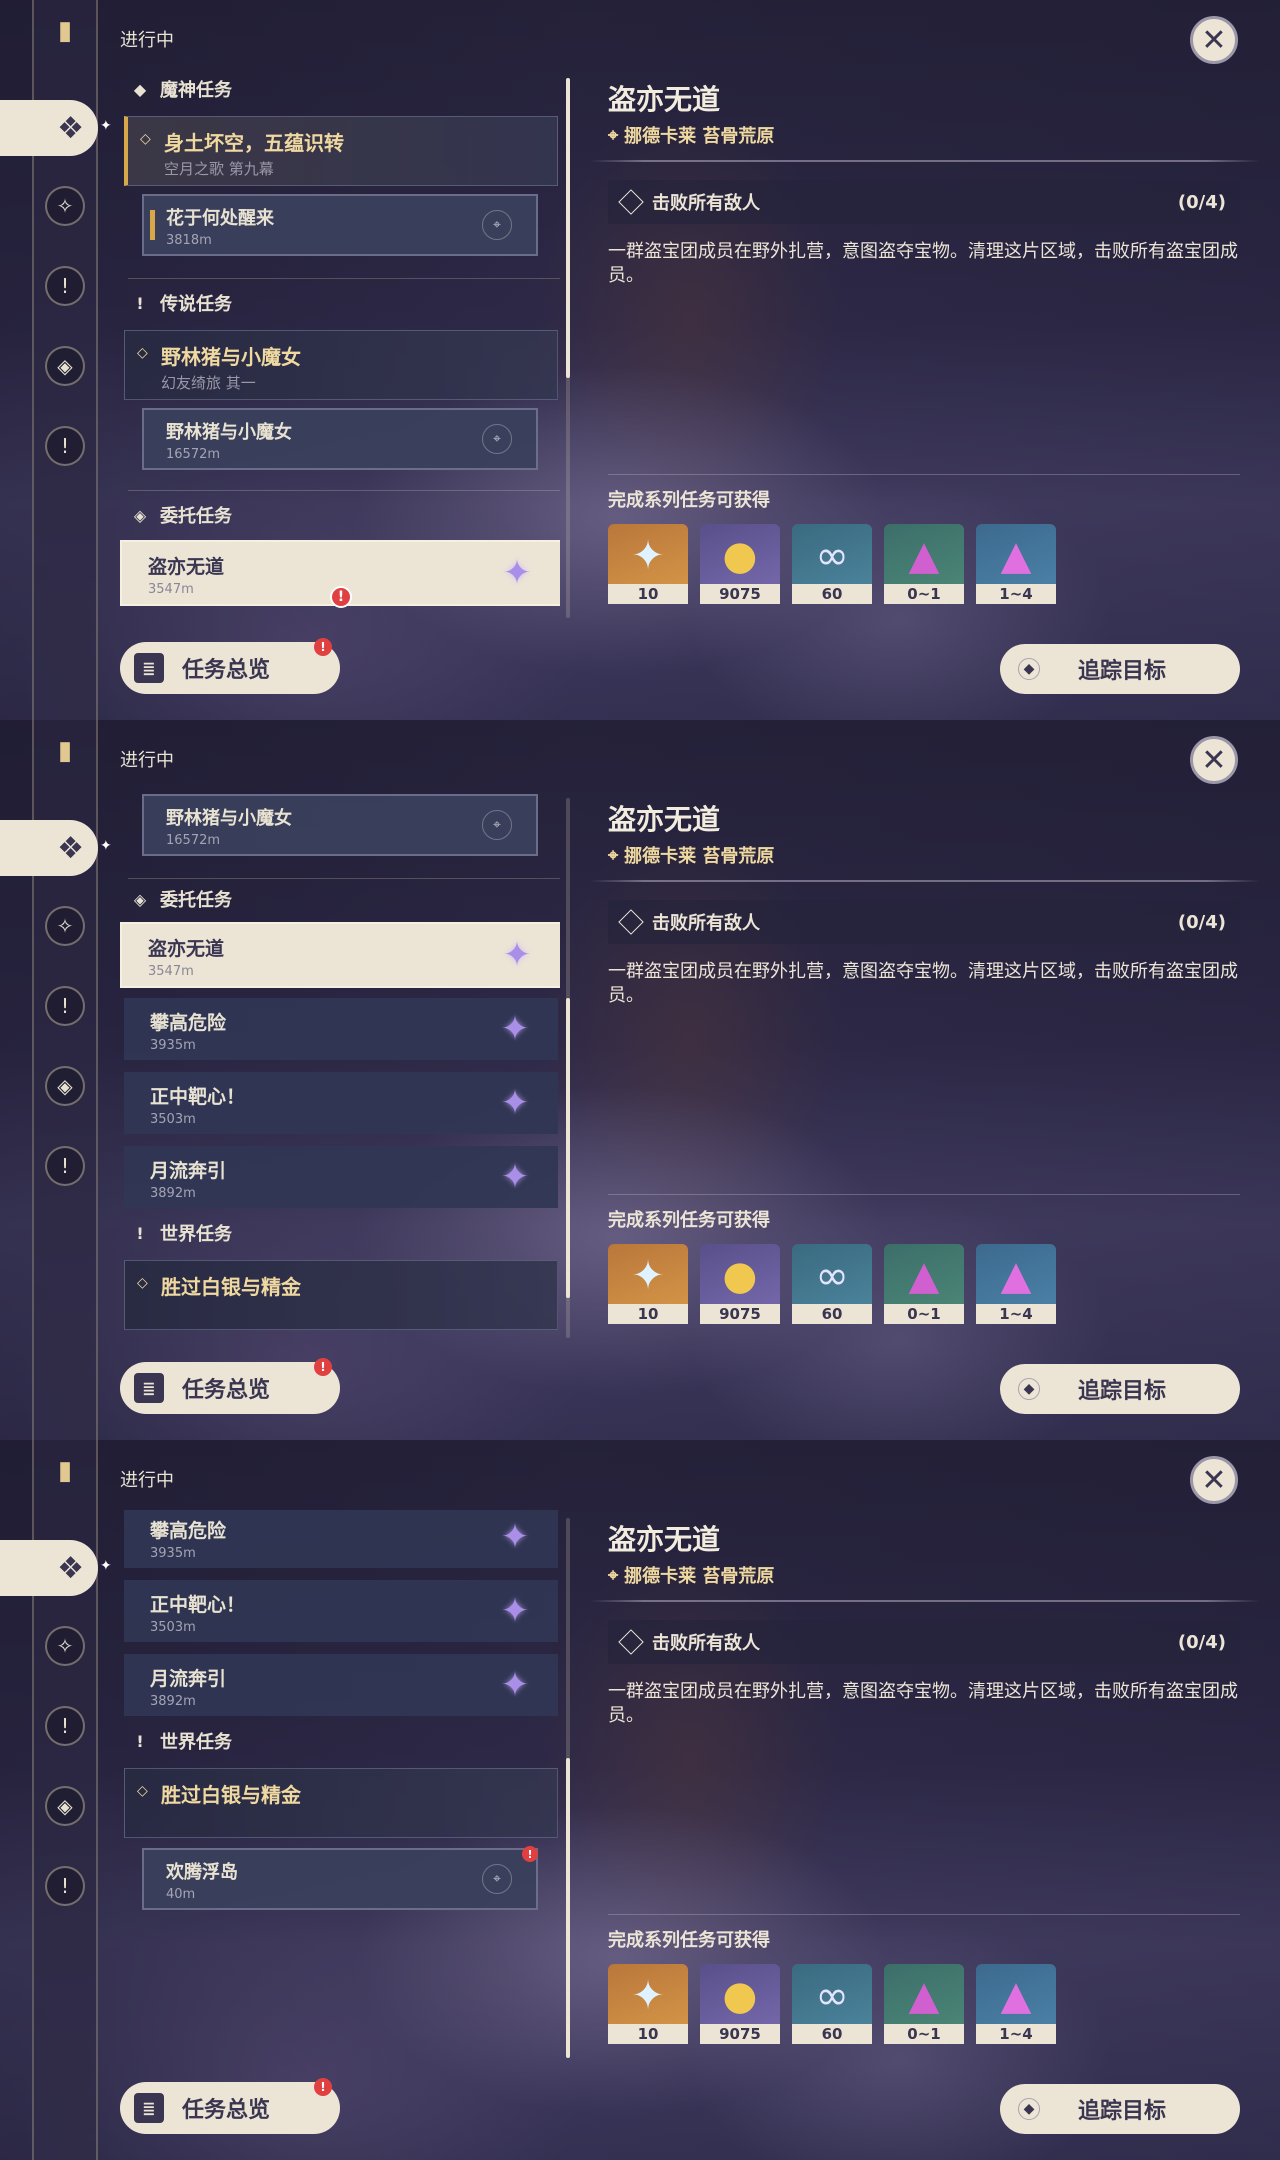  I want to click on quest-archon-main: ◇ 身土坏空，五蕴识转 空月之歌 第九幕, so click(341, 151).